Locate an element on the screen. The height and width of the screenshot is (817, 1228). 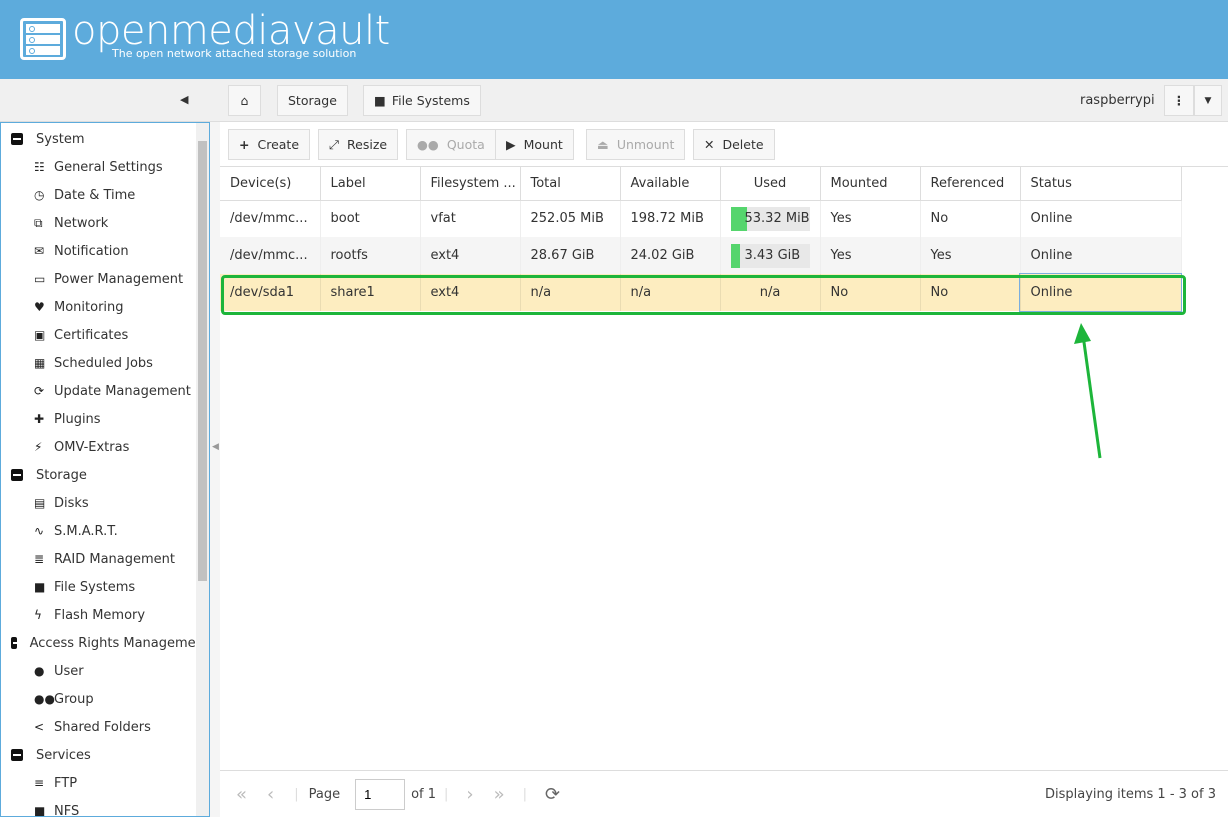
column-header: Used is located at coordinates (770, 184).